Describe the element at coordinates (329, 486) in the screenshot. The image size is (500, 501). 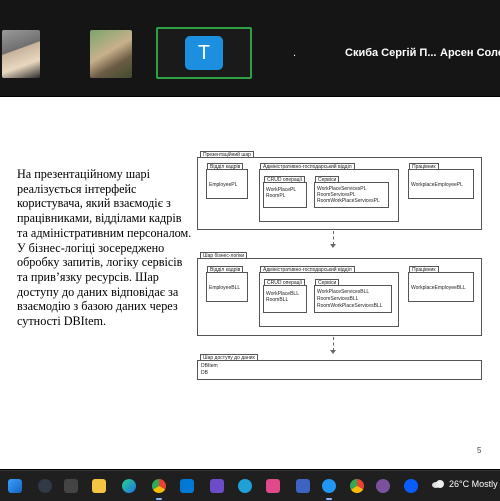
I see `zoom-icon` at that location.